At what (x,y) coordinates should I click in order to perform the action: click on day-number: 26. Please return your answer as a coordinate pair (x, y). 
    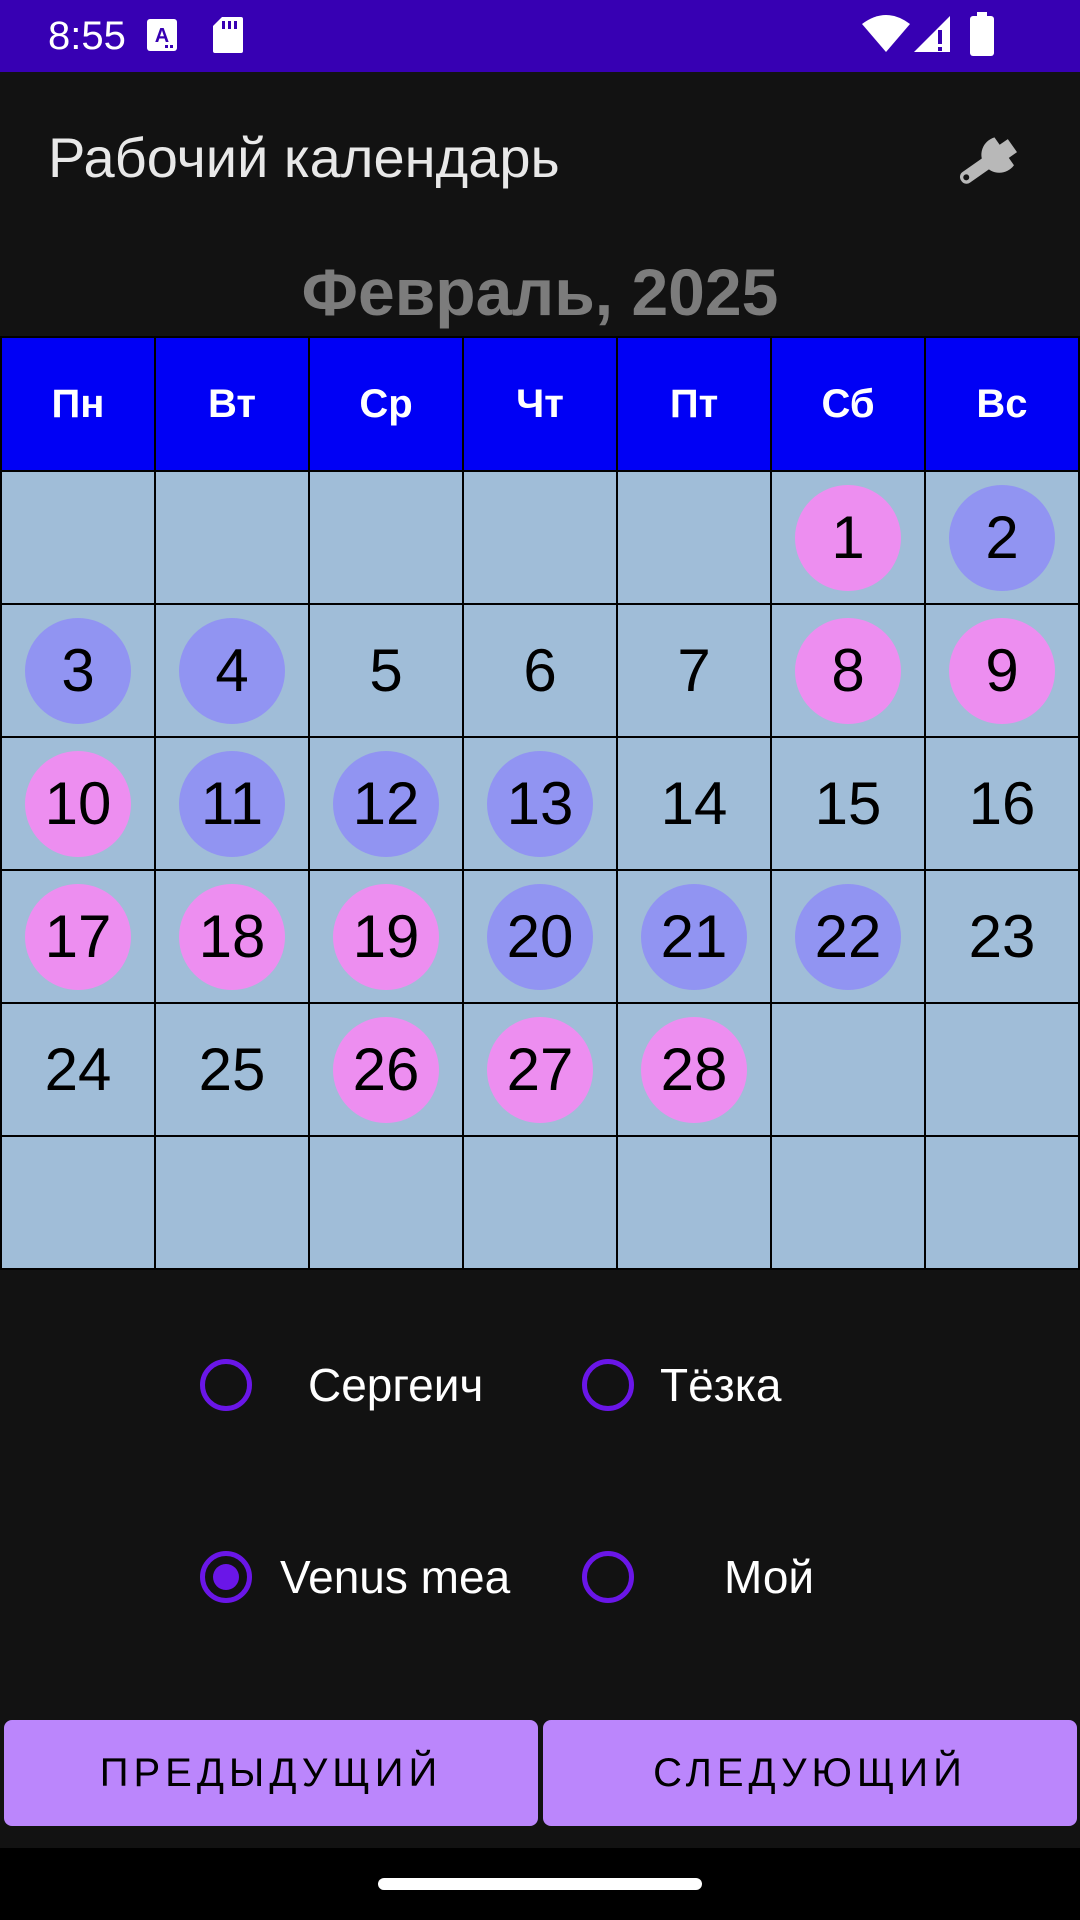
    Looking at the image, I should click on (386, 1069).